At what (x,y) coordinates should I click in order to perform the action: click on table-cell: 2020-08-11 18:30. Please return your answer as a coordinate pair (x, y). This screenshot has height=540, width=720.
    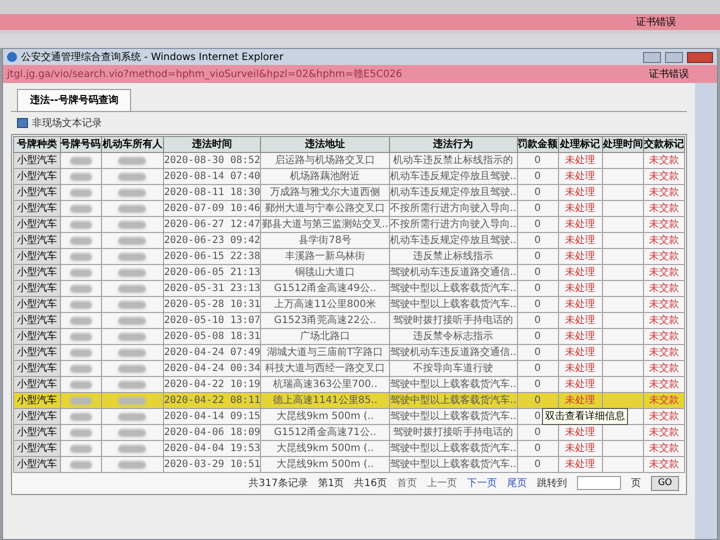
    Looking at the image, I should click on (212, 192).